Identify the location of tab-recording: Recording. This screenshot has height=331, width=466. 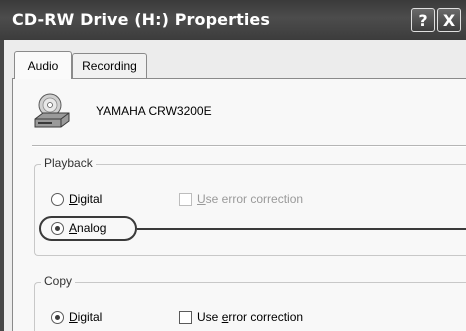
(109, 65).